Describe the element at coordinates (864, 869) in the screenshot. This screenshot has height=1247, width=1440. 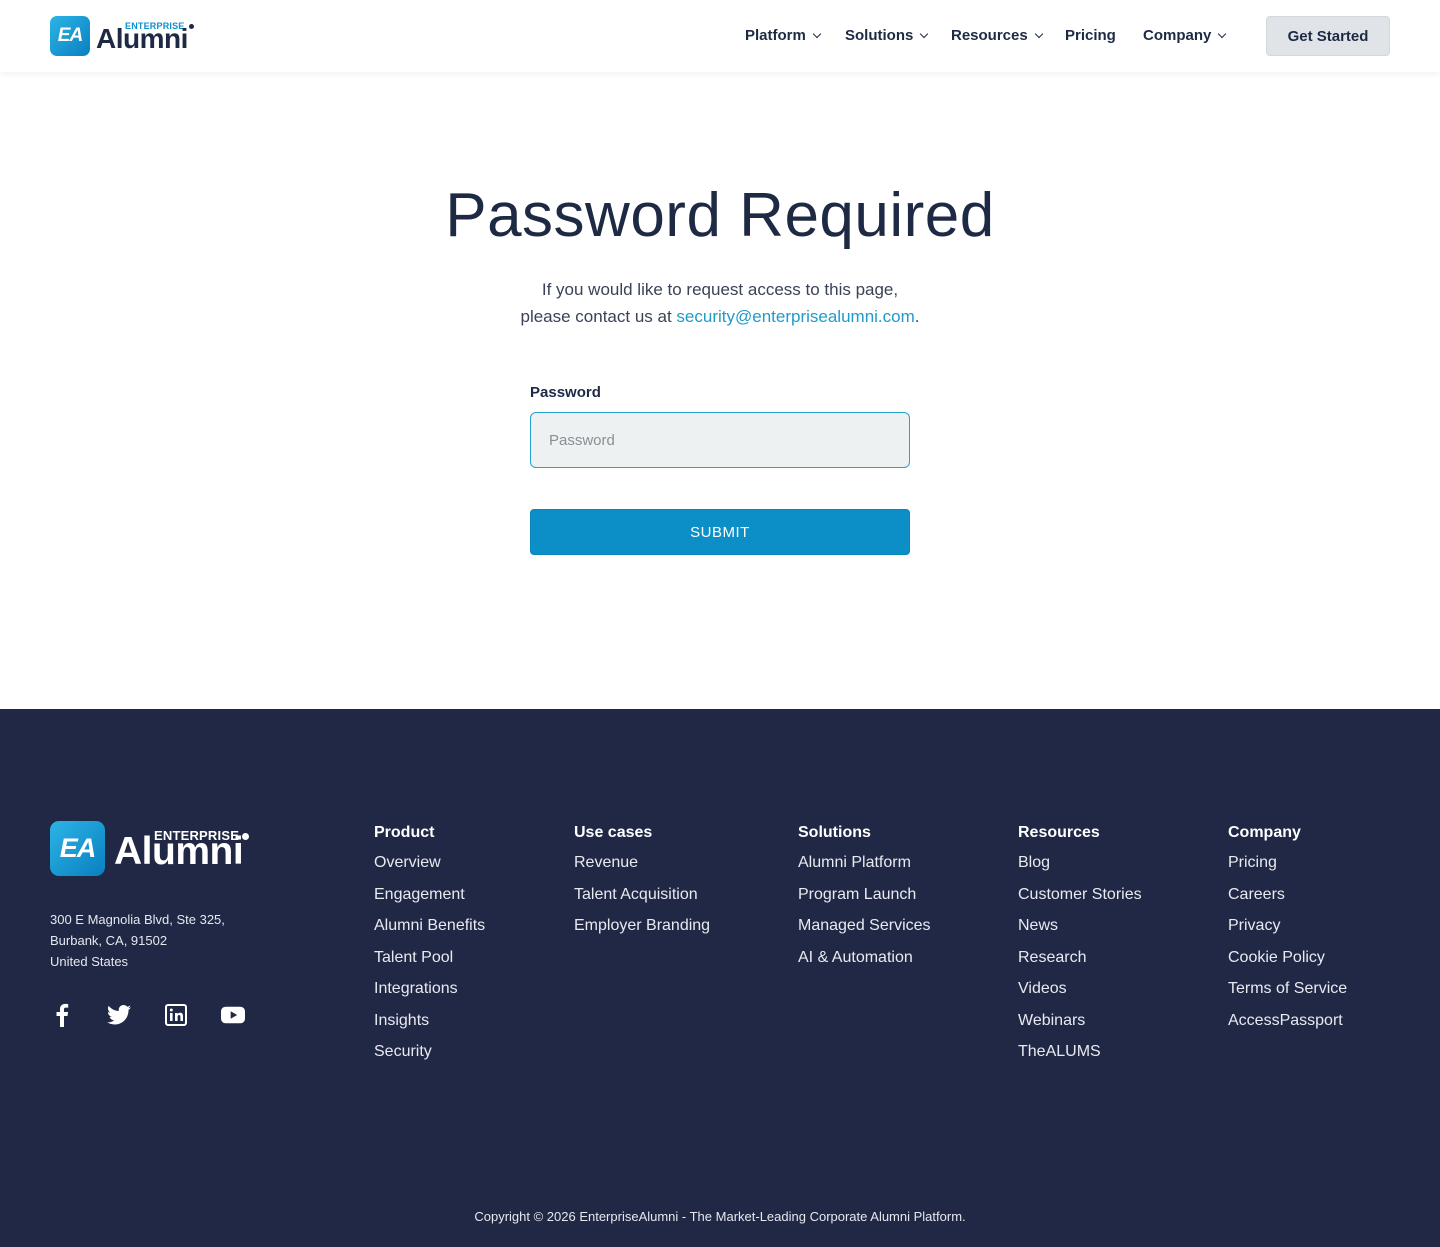
I see `footer-link: Alumni Platform` at that location.